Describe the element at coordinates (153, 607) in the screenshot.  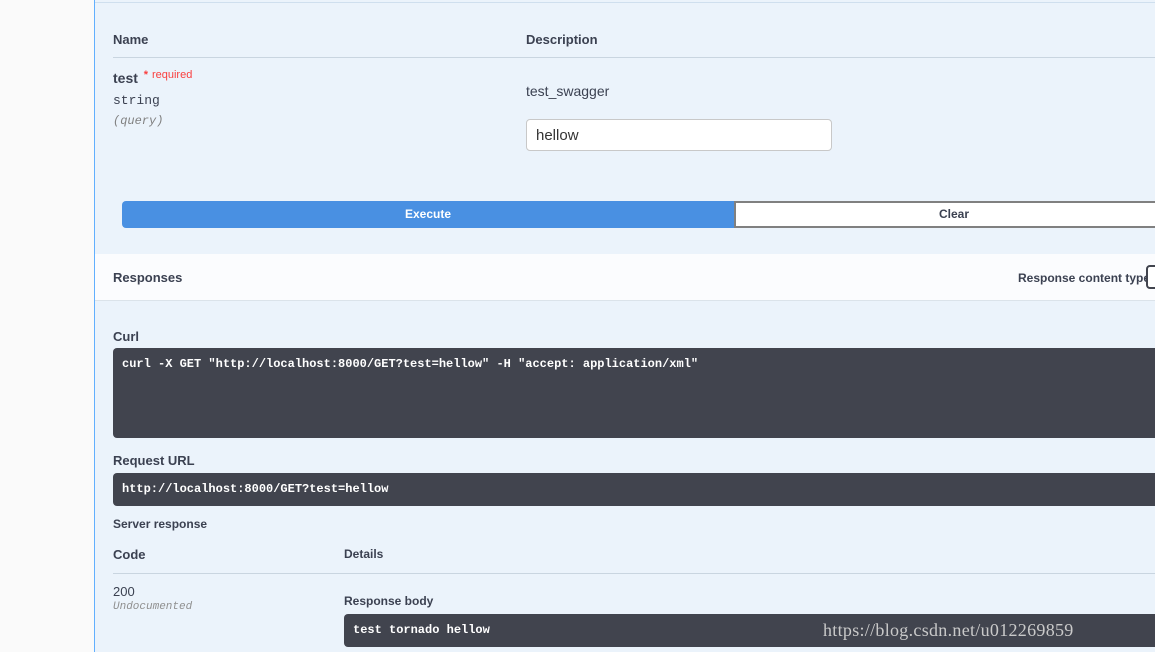
I see `response-status: Undocumented` at that location.